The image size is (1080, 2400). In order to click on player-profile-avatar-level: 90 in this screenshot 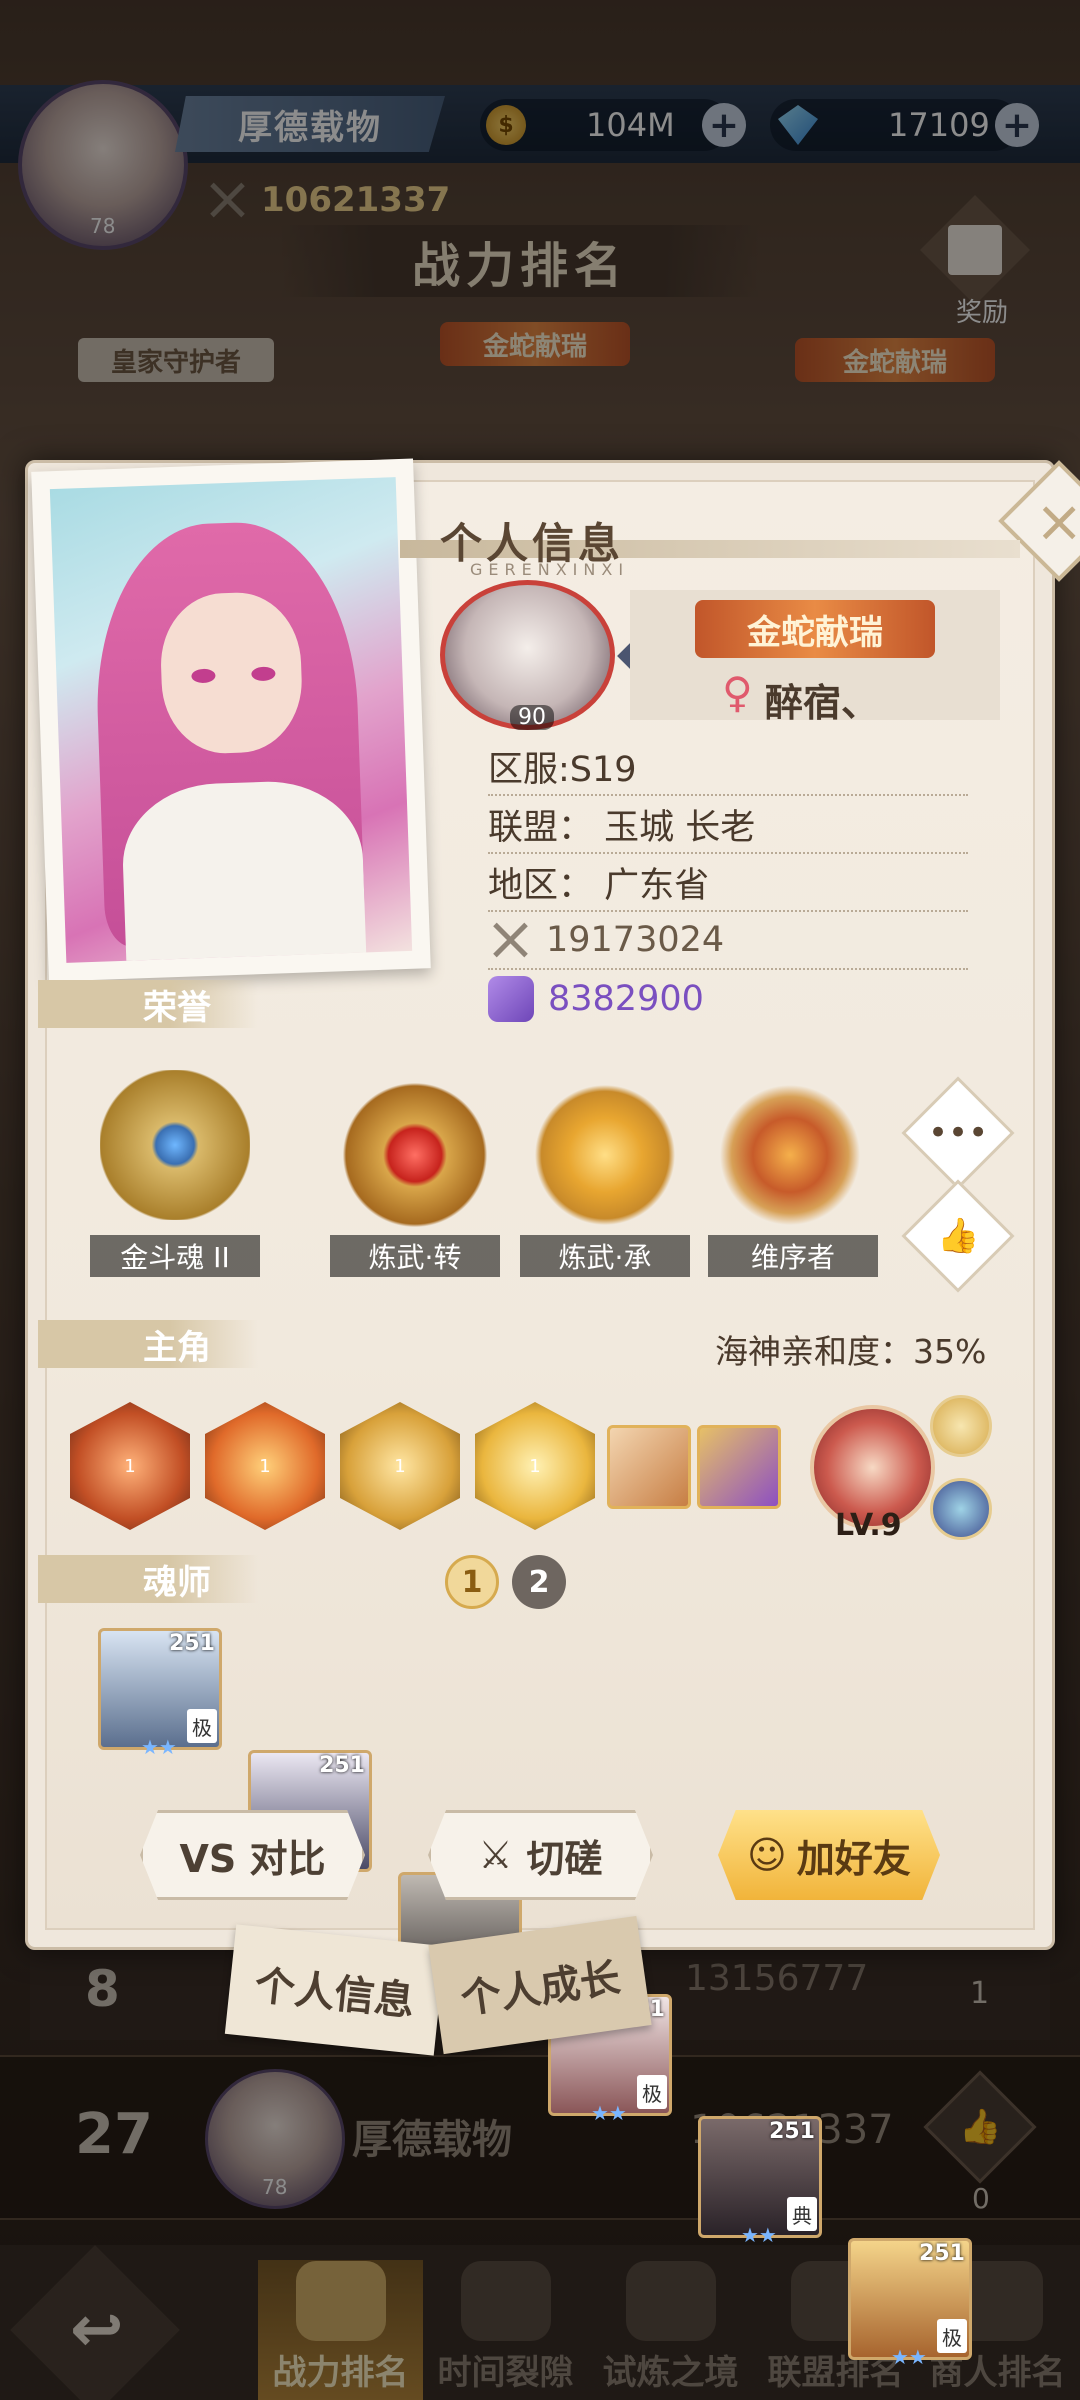, I will do `click(532, 717)`.